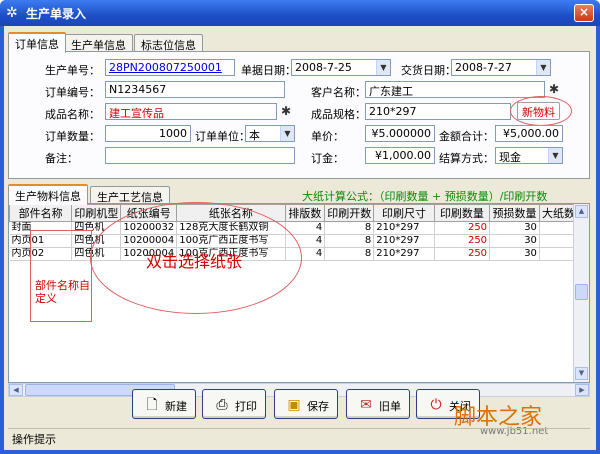  Describe the element at coordinates (514, 213) in the screenshot. I see `col-header-spoilage-qty: 预损数量` at that location.